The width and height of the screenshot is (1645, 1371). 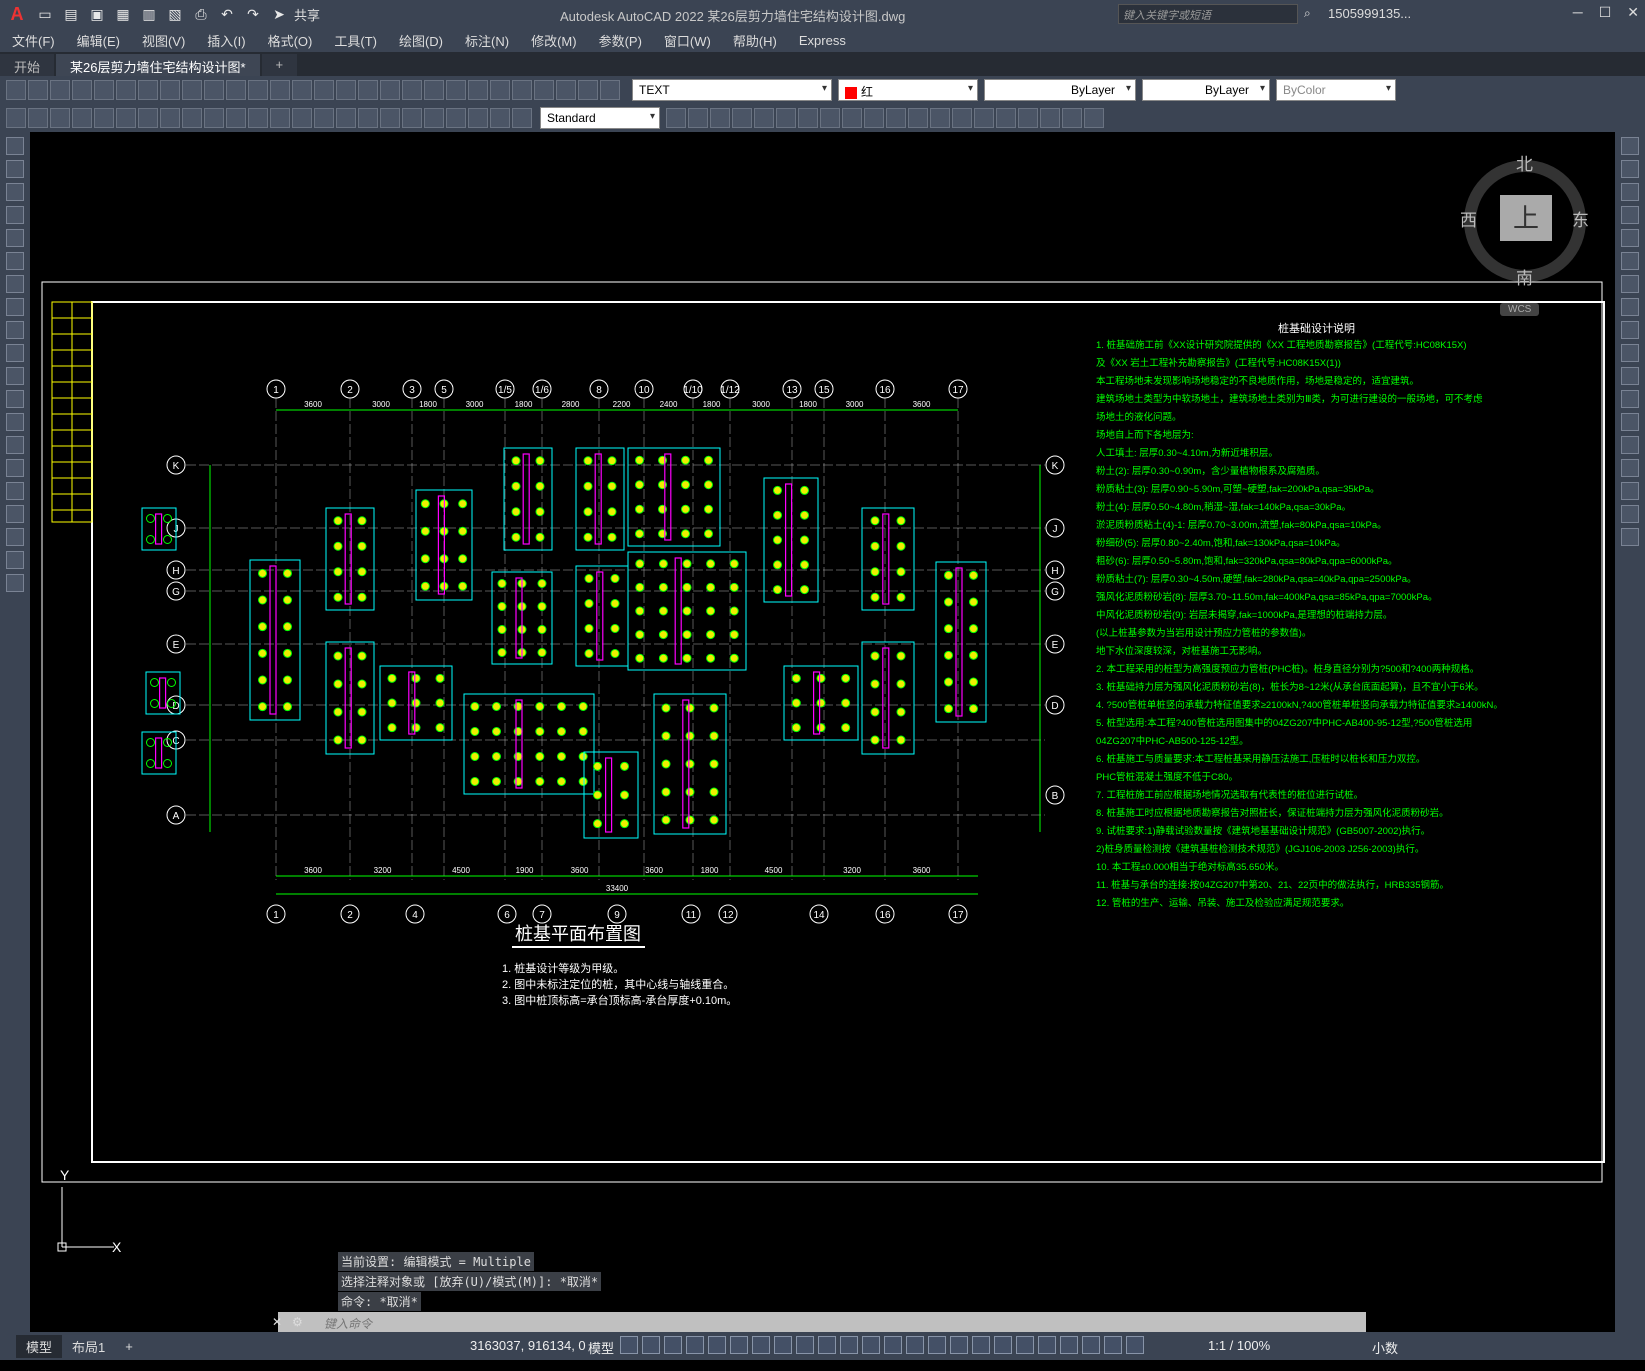 I want to click on menu-item-8: 修改(M), so click(x=554, y=40).